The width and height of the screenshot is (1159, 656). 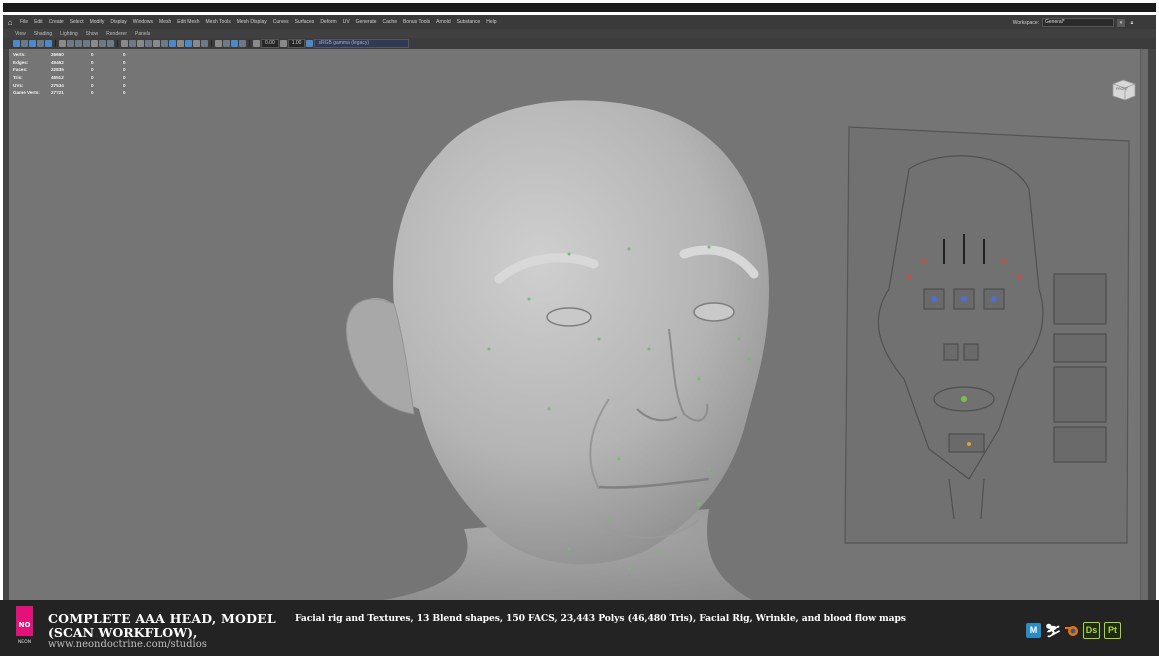 What do you see at coordinates (38, 22) in the screenshot?
I see `menu-edit: Edit` at bounding box center [38, 22].